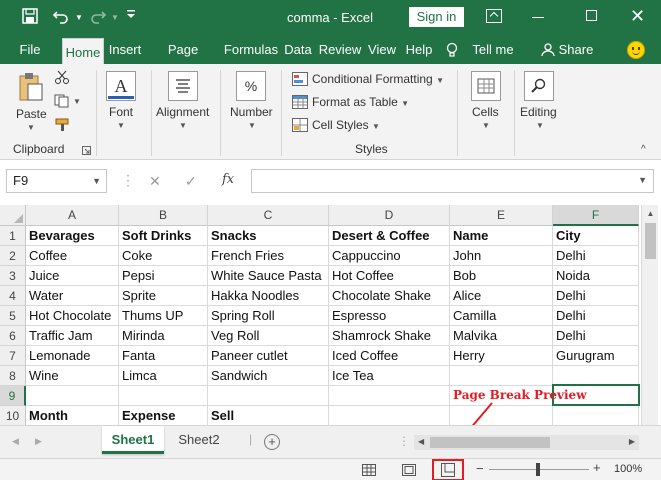  I want to click on cells-dropdown-icon: ▼, so click(486, 125).